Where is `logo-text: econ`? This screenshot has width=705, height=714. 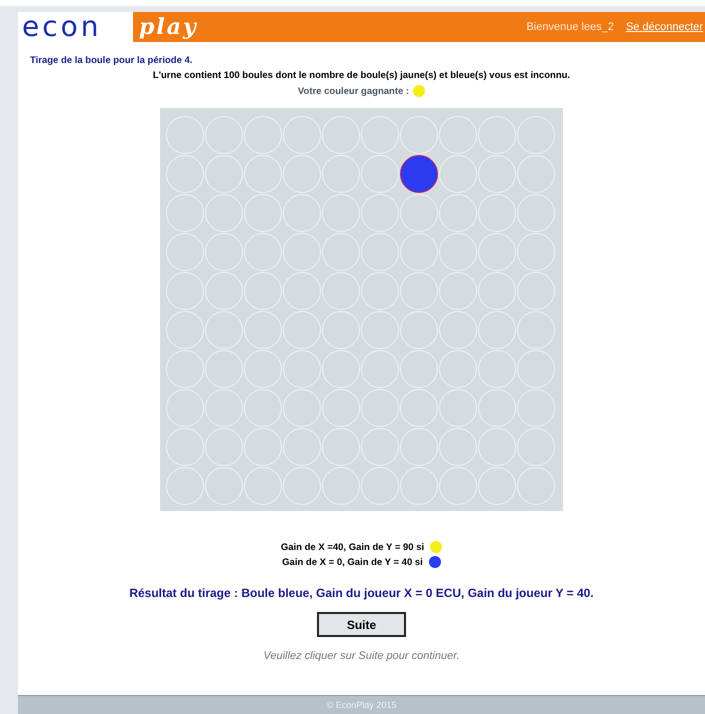 logo-text: econ is located at coordinates (61, 27).